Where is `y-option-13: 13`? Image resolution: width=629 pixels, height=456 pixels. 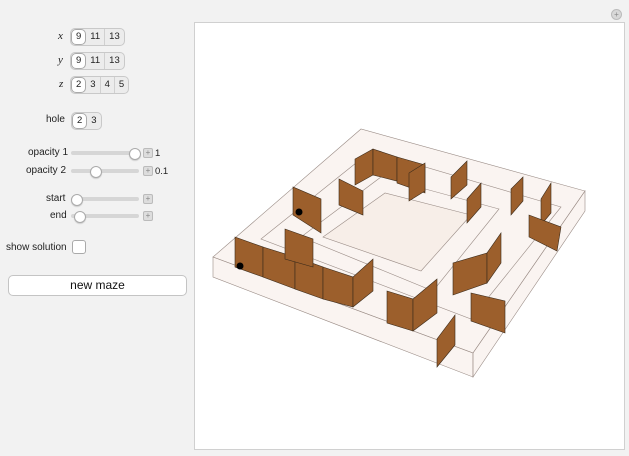
y-option-13: 13 is located at coordinates (114, 61).